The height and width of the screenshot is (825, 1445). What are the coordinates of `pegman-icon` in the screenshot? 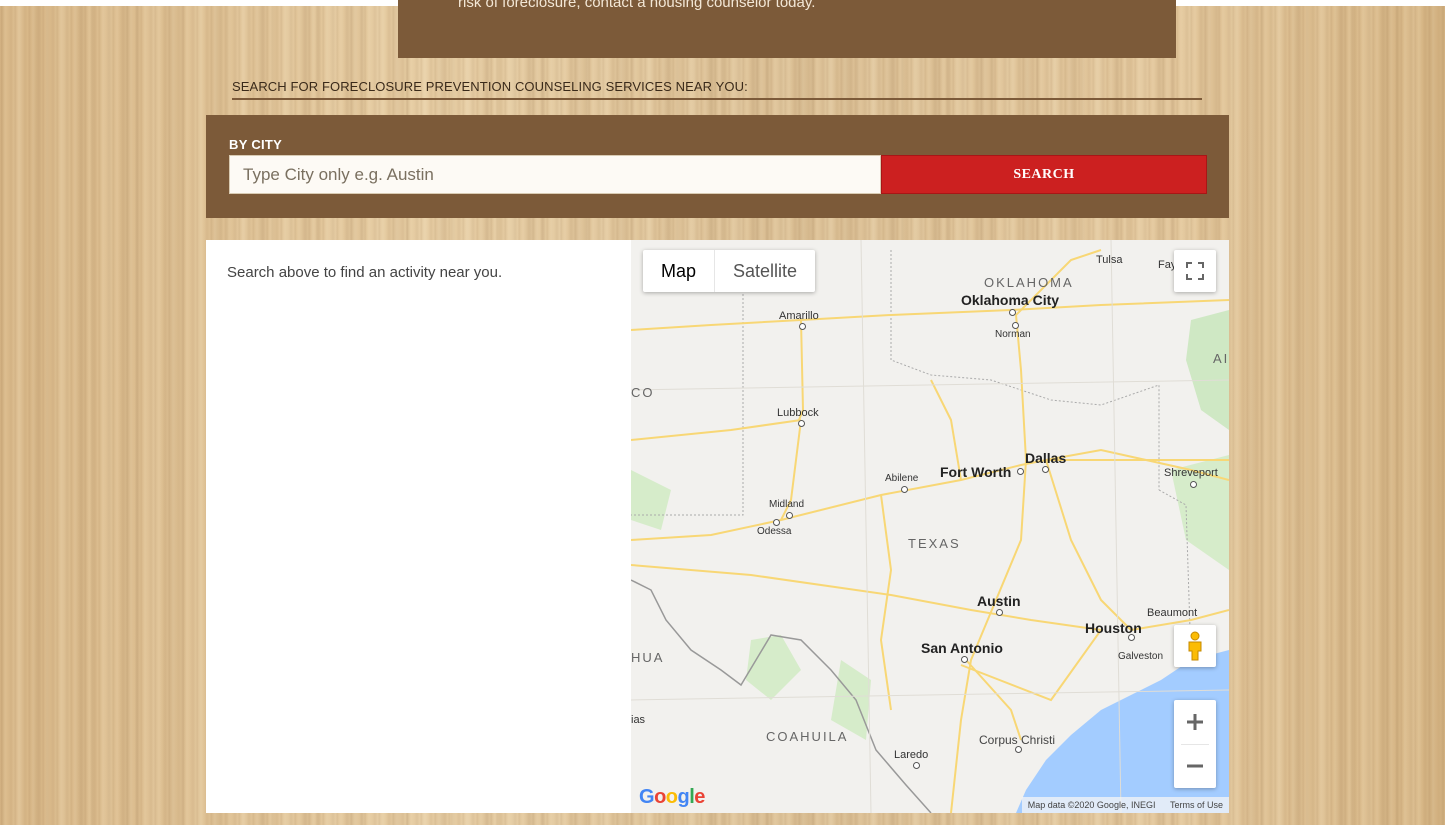 It's located at (1195, 646).